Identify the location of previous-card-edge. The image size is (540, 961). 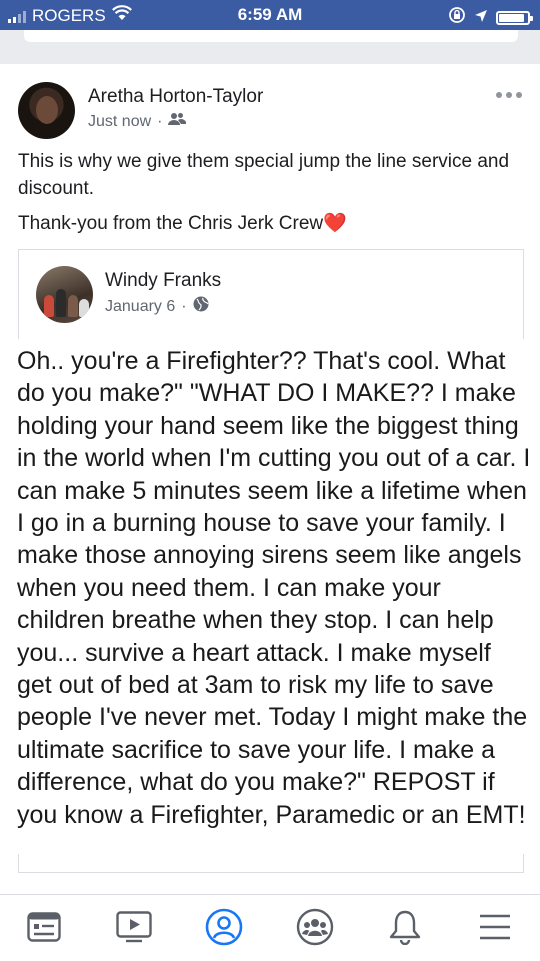
(271, 36).